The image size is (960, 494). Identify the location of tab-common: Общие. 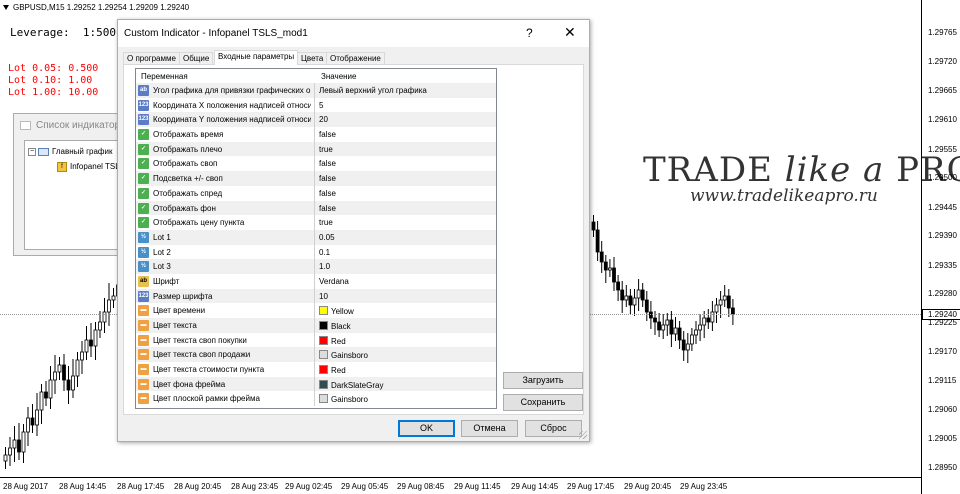
(196, 58).